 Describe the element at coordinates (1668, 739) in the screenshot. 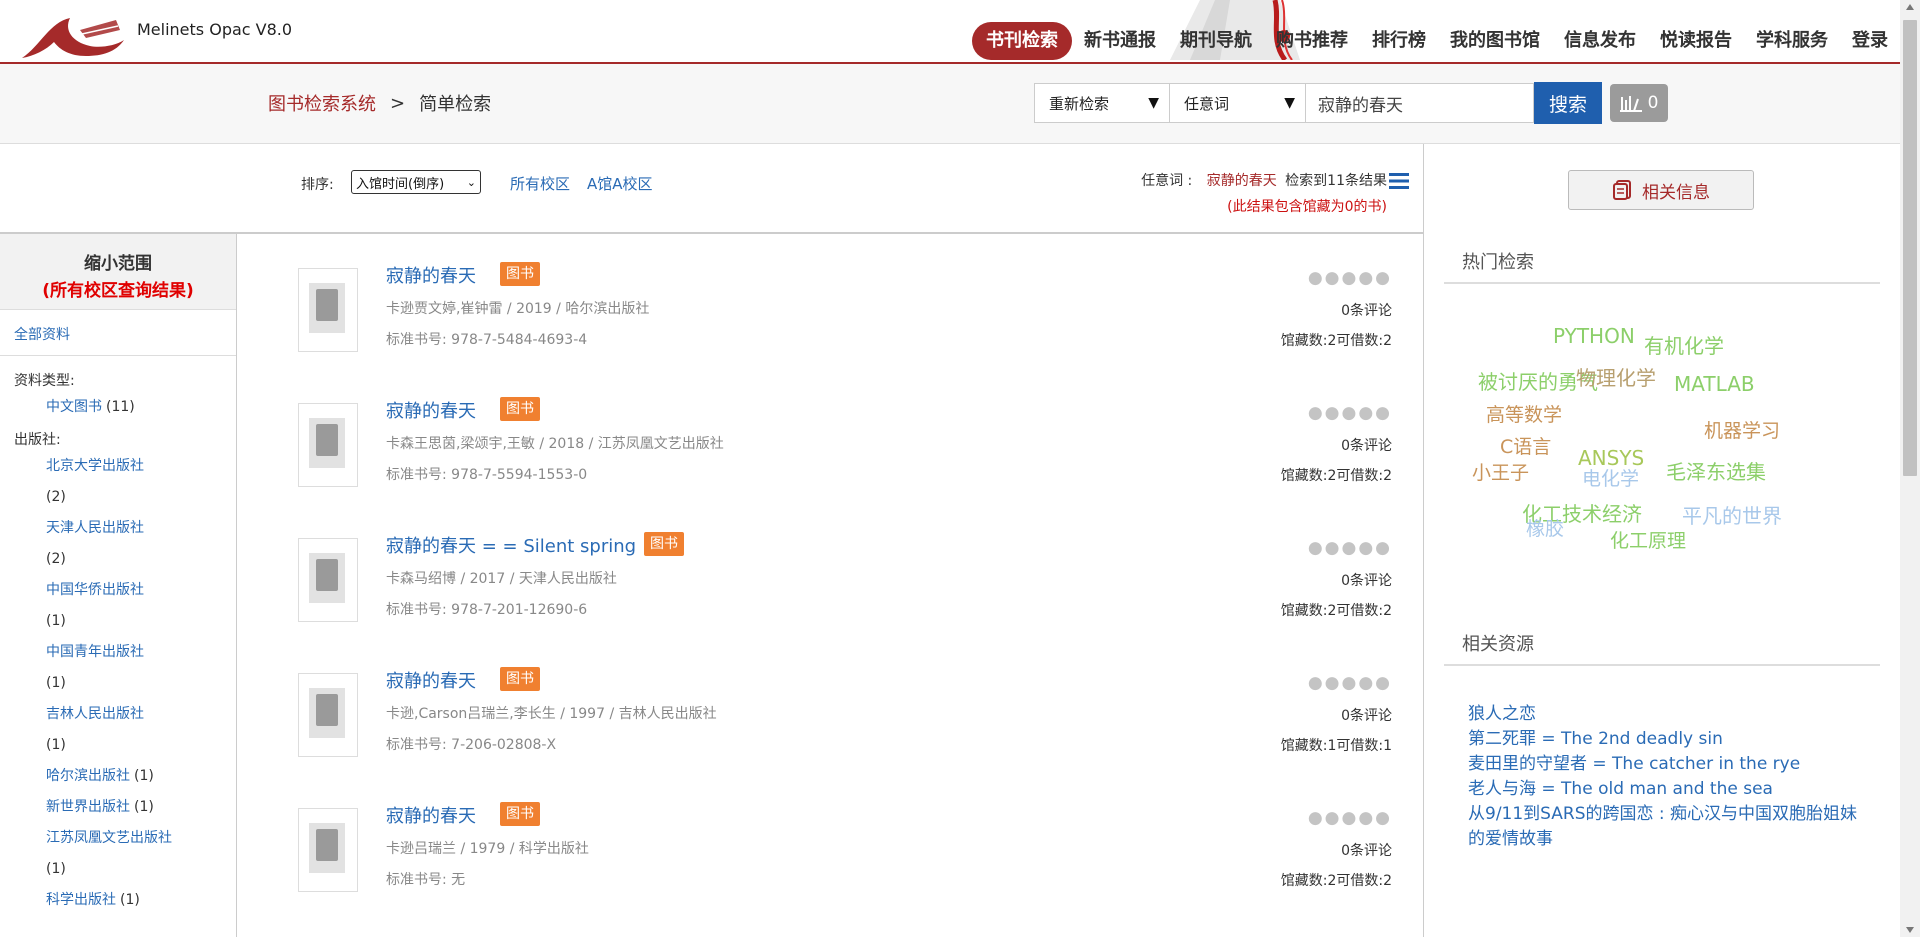

I see `resource-link: 第二死罪 = The 2nd deadly sin` at that location.